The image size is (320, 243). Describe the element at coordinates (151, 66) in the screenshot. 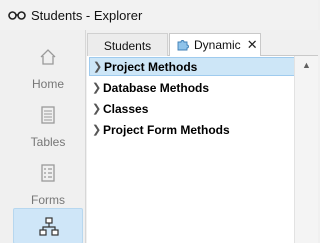

I see `tree-item-label: Project Methods` at that location.